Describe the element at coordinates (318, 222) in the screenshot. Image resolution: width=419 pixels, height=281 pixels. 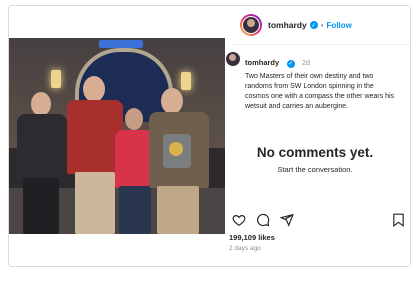
I see `action-bar` at that location.